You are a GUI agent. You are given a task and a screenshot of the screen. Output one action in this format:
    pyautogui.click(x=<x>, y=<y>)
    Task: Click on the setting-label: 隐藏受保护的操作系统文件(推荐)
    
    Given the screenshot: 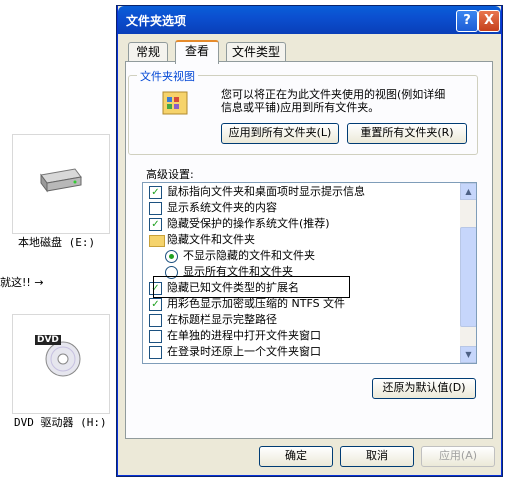 What is the action you would take?
    pyautogui.click(x=248, y=223)
    